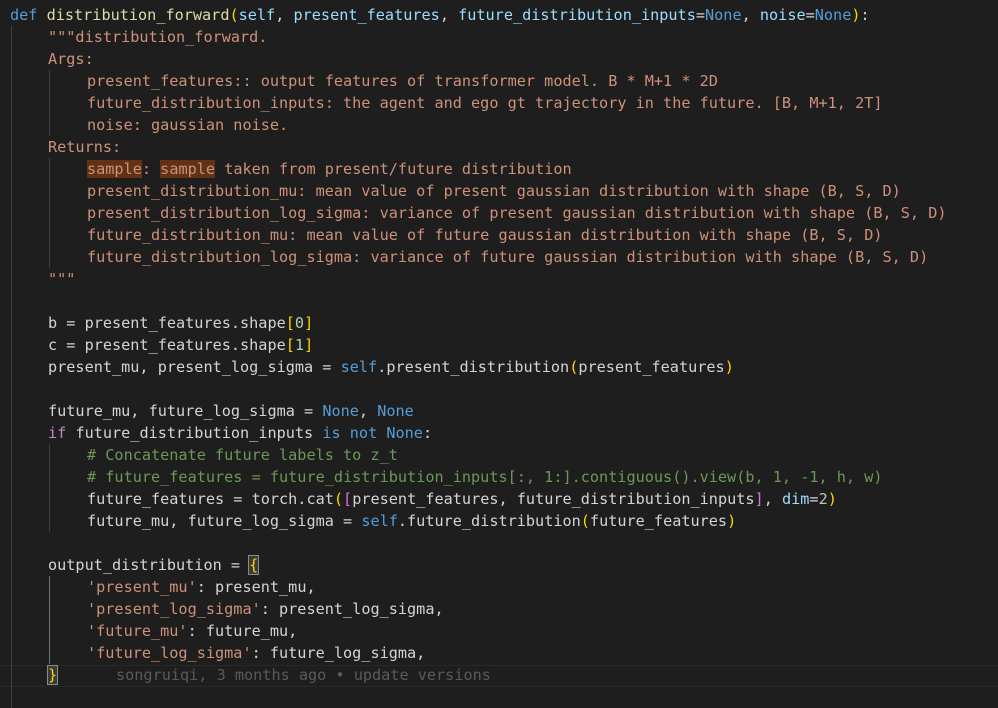 This screenshot has height=708, width=998. Describe the element at coordinates (188, 125) in the screenshot. I see `docstring-line: noise: gaussian noise.` at that location.